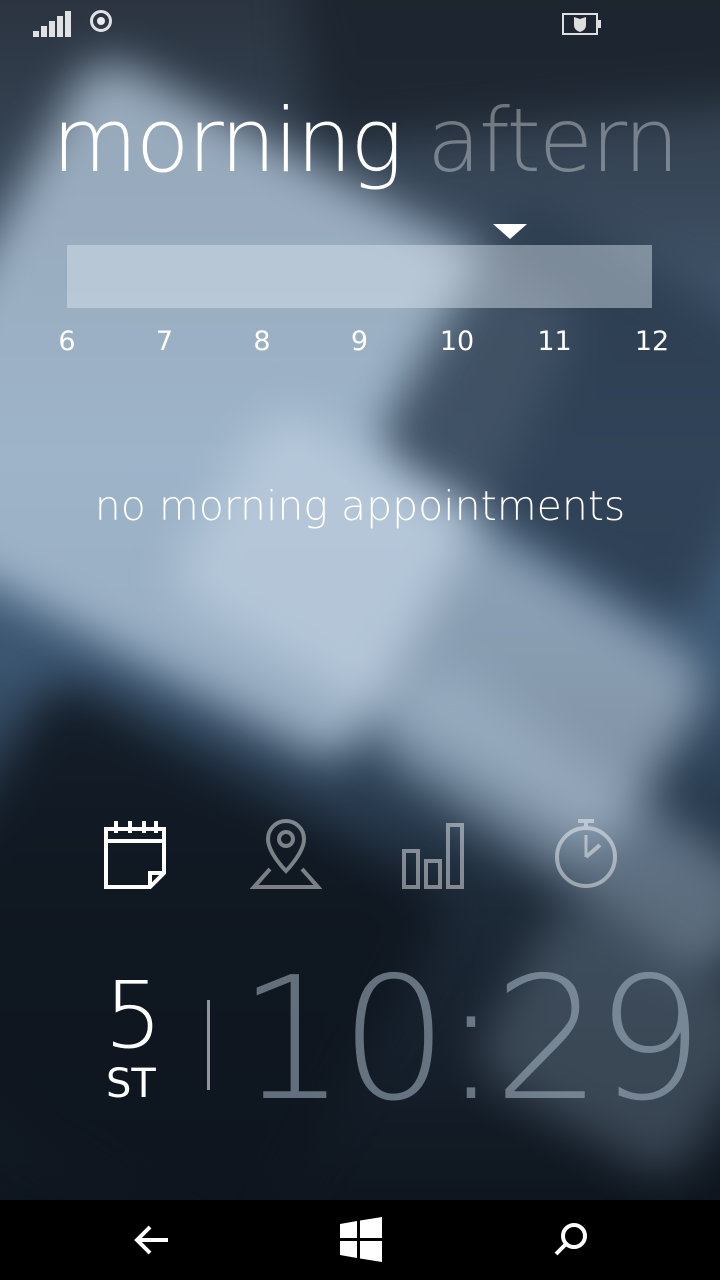 The image size is (720, 1280). Describe the element at coordinates (360, 24) in the screenshot. I see `status-bar` at that location.